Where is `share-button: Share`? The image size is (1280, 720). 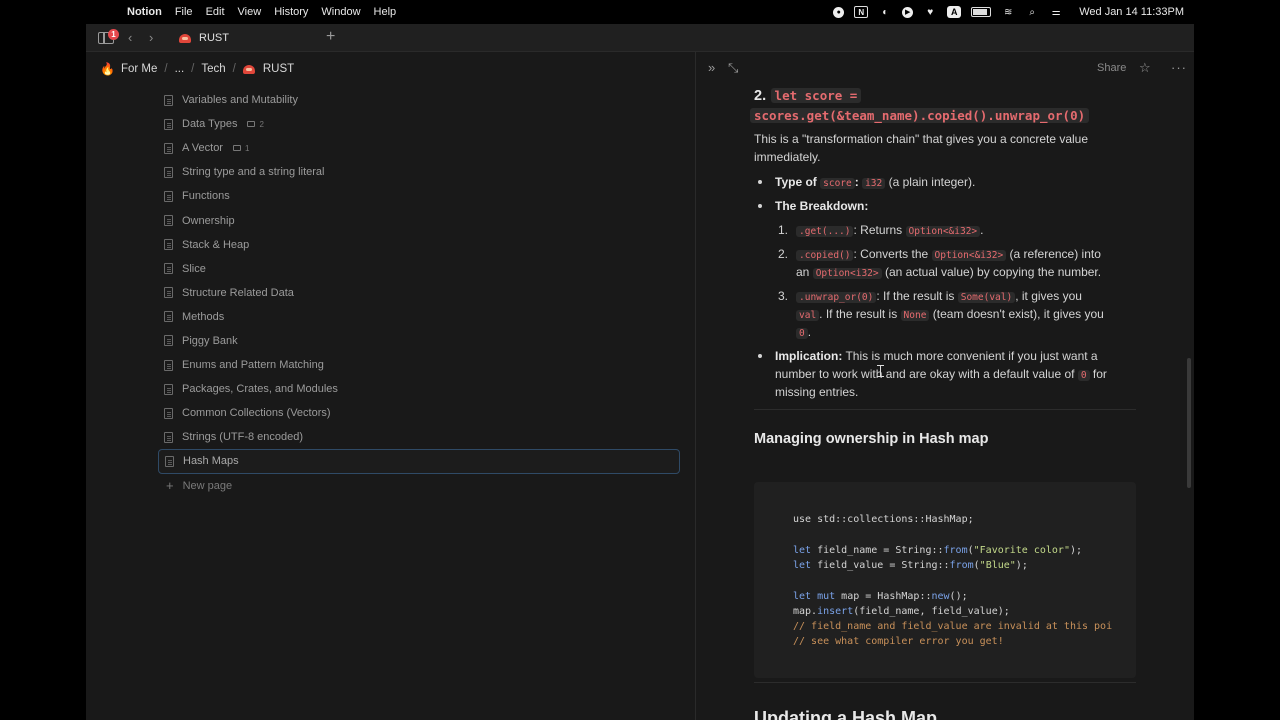 share-button: Share is located at coordinates (1111, 68).